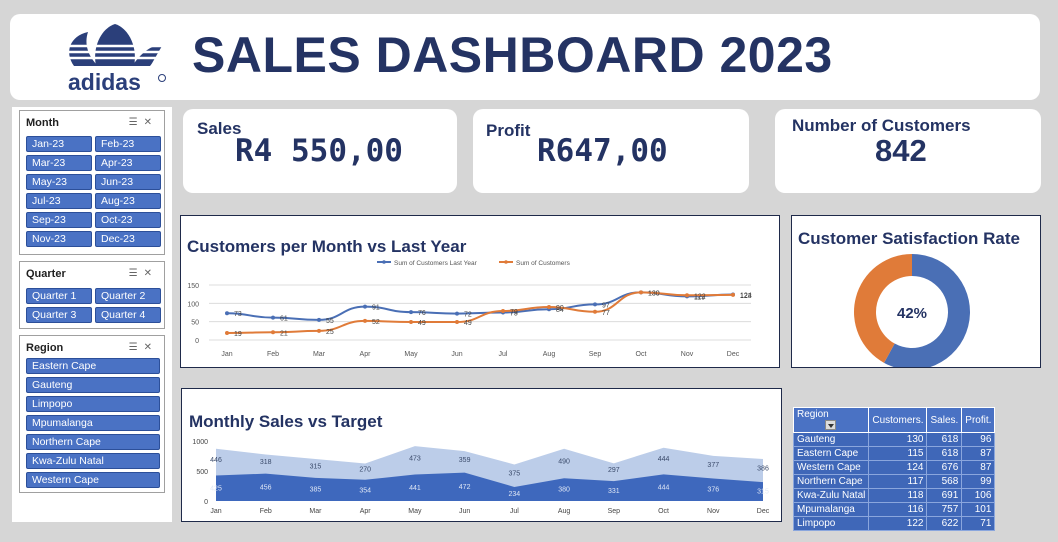 The height and width of the screenshot is (542, 1058). What do you see at coordinates (898, 509) in the screenshot?
I see `table-cell: 116` at bounding box center [898, 509].